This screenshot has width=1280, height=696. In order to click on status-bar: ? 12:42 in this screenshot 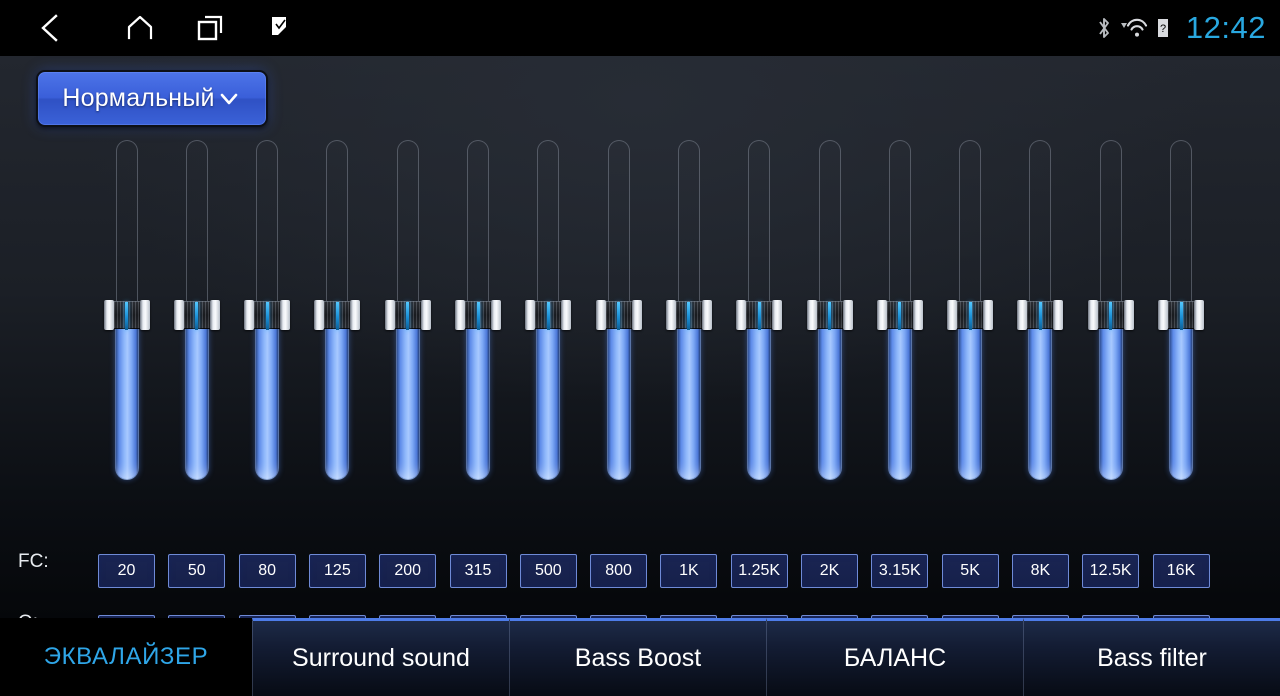, I will do `click(640, 28)`.